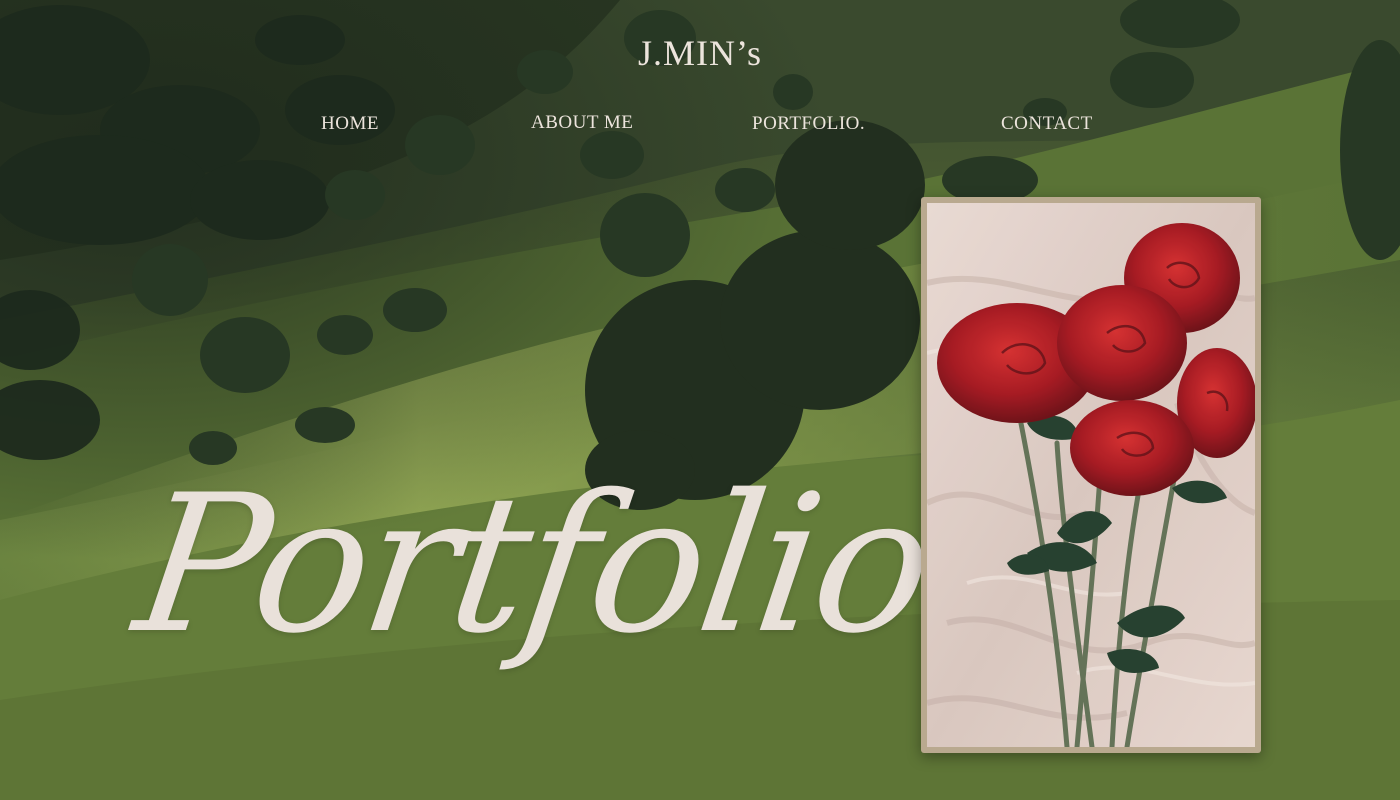  I want to click on nav-about-me-link: ABOUT ME, so click(582, 123).